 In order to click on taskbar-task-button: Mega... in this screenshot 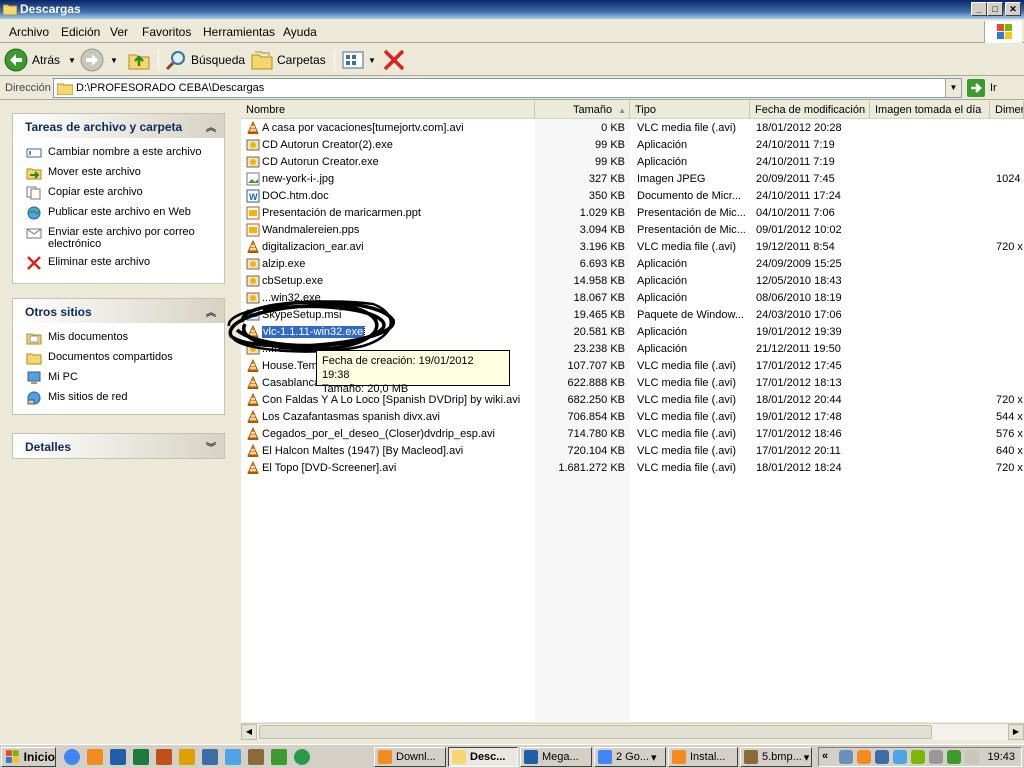, I will do `click(556, 757)`.